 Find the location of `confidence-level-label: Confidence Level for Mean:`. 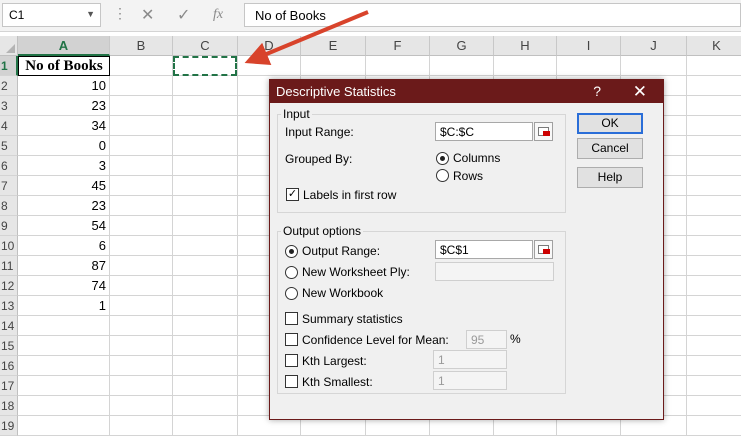

confidence-level-label: Confidence Level for Mean: is located at coordinates (375, 340).